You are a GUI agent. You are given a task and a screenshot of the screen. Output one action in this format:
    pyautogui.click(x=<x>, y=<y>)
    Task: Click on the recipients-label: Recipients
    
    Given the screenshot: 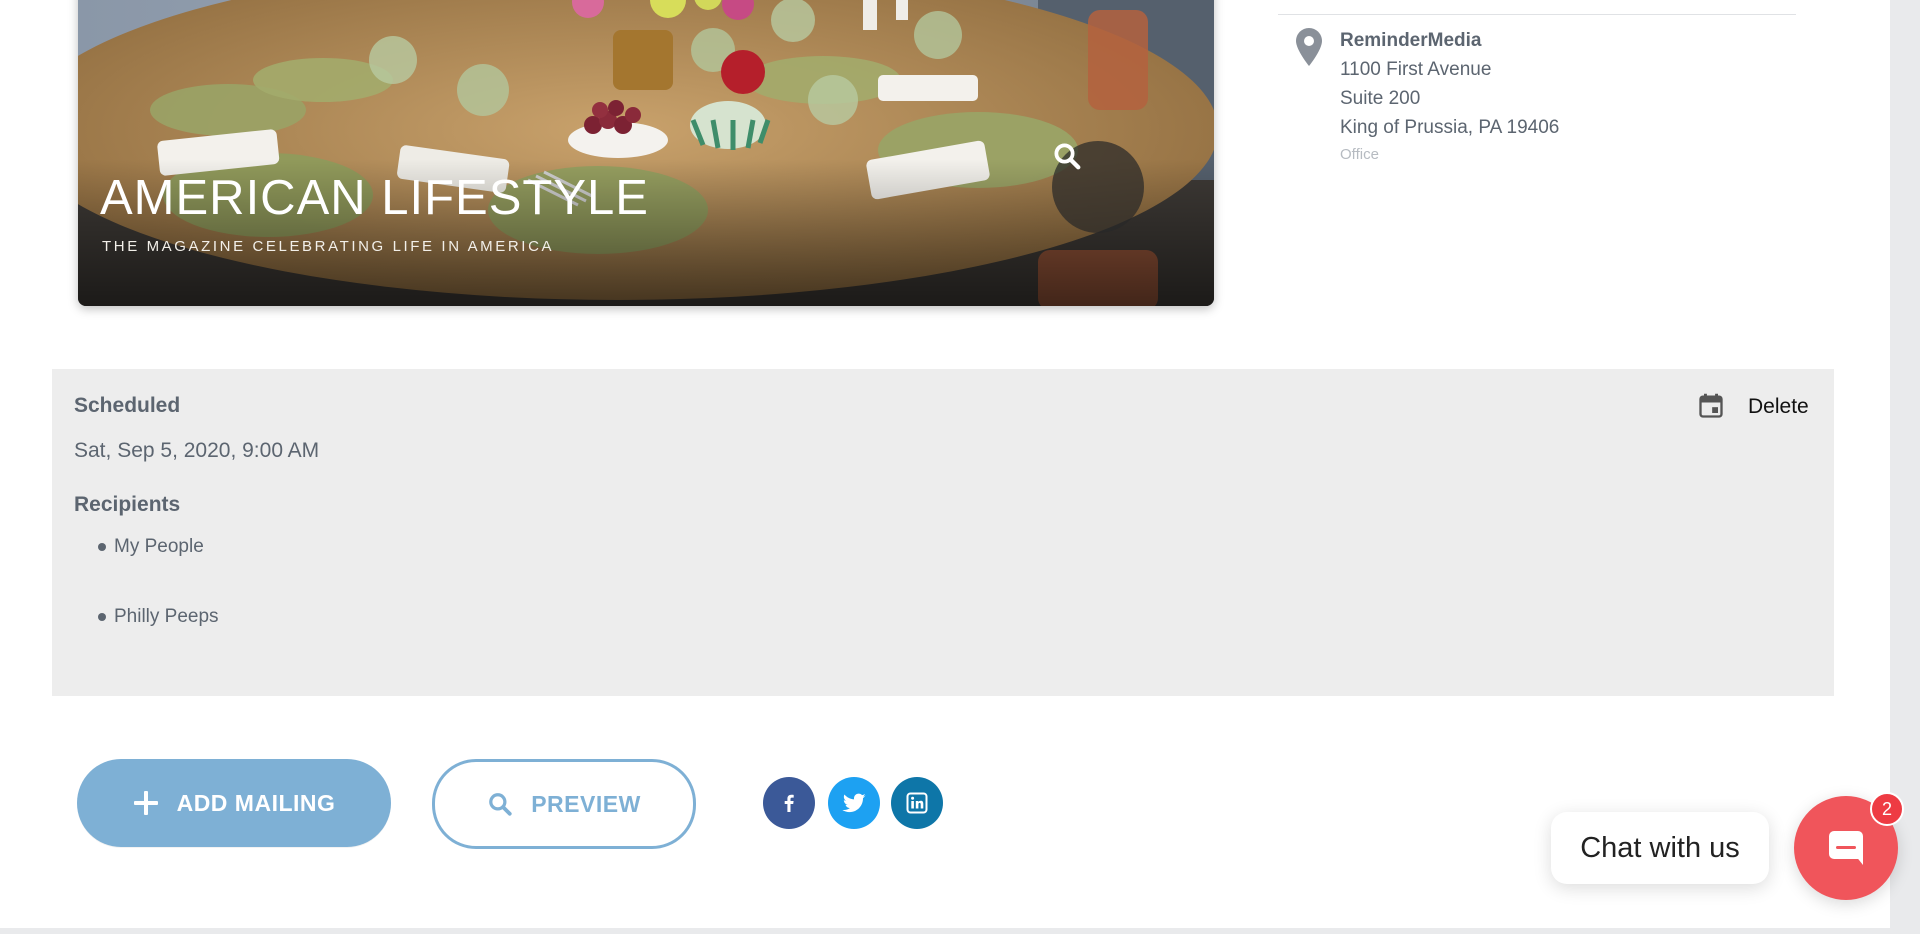 What is the action you would take?
    pyautogui.click(x=127, y=504)
    